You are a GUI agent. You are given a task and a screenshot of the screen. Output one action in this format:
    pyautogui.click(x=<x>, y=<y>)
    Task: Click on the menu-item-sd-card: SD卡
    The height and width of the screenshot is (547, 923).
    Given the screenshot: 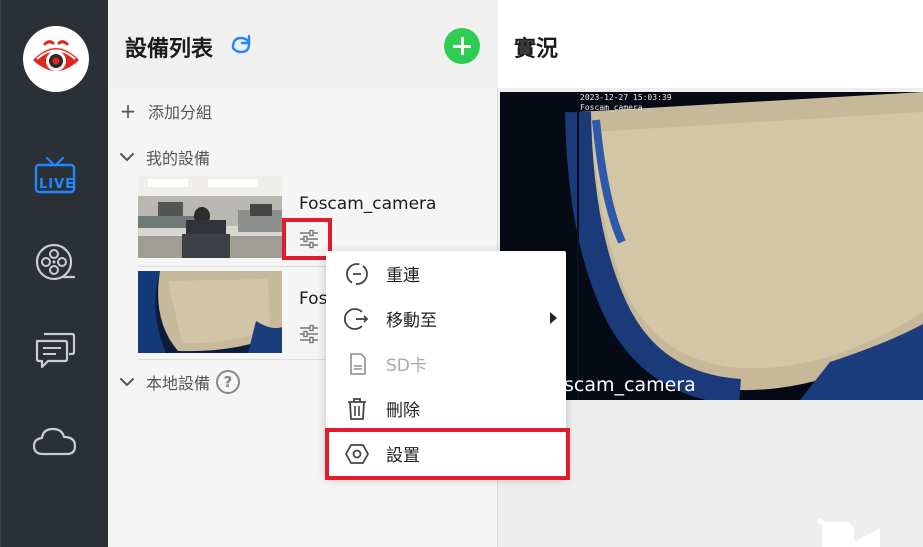 What is the action you would take?
    pyautogui.click(x=446, y=363)
    